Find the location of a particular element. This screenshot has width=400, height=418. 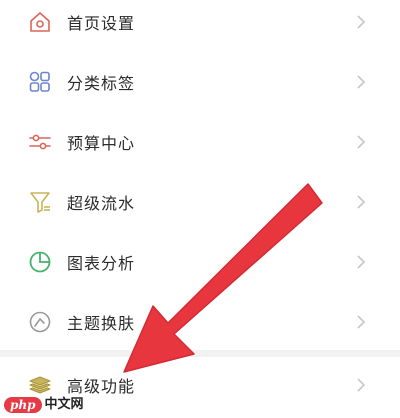

menu-item-category-tags: 分类标签 is located at coordinates (200, 82).